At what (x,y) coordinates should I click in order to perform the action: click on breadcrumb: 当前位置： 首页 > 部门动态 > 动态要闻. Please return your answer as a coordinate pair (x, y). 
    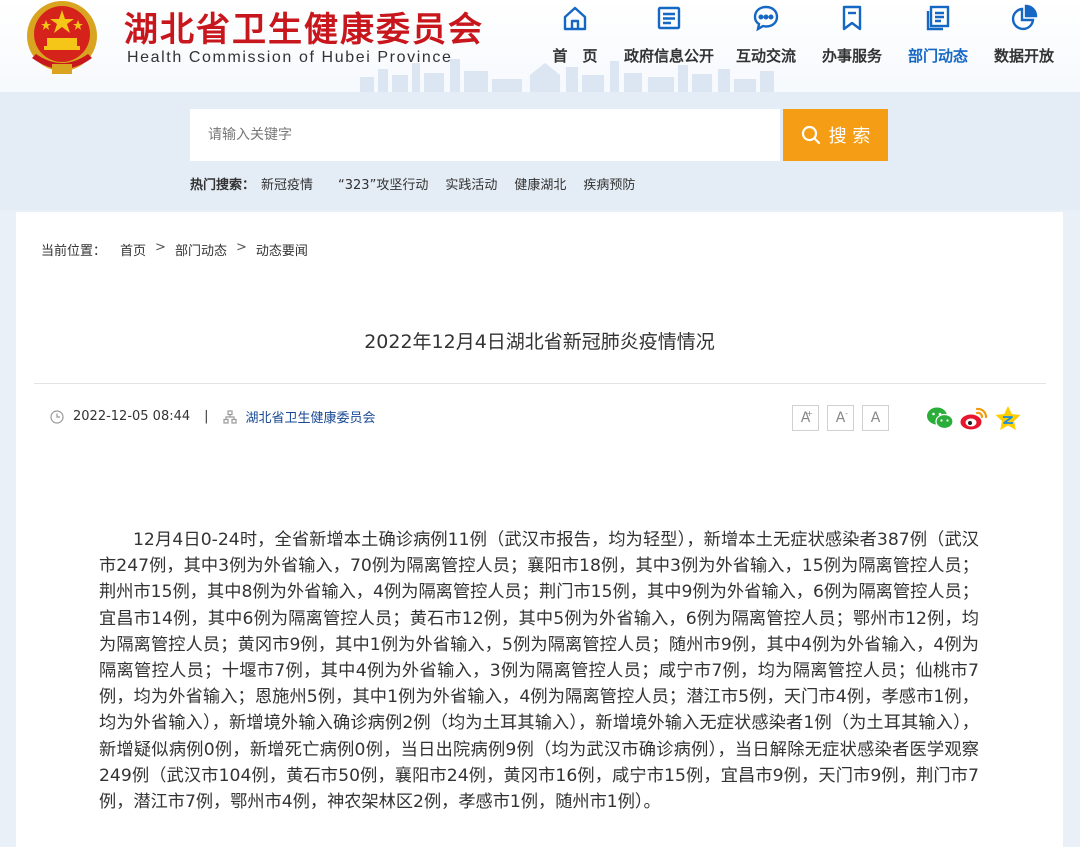
    Looking at the image, I should click on (179, 249).